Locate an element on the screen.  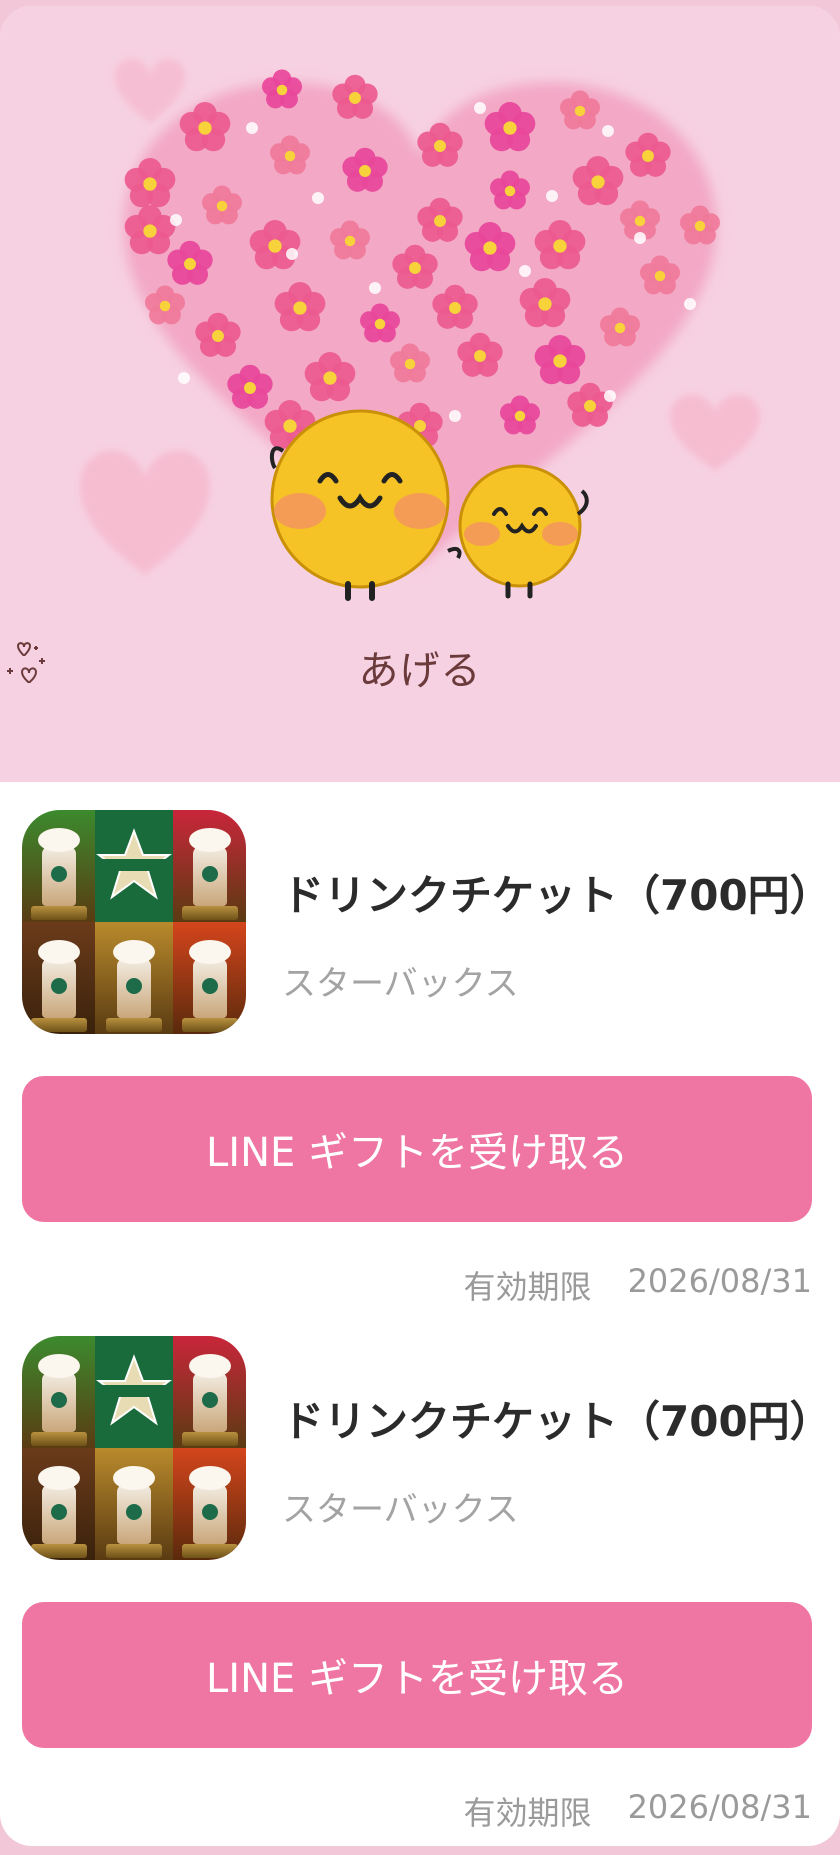
banner-caption-text: あげる is located at coordinates (420, 671).